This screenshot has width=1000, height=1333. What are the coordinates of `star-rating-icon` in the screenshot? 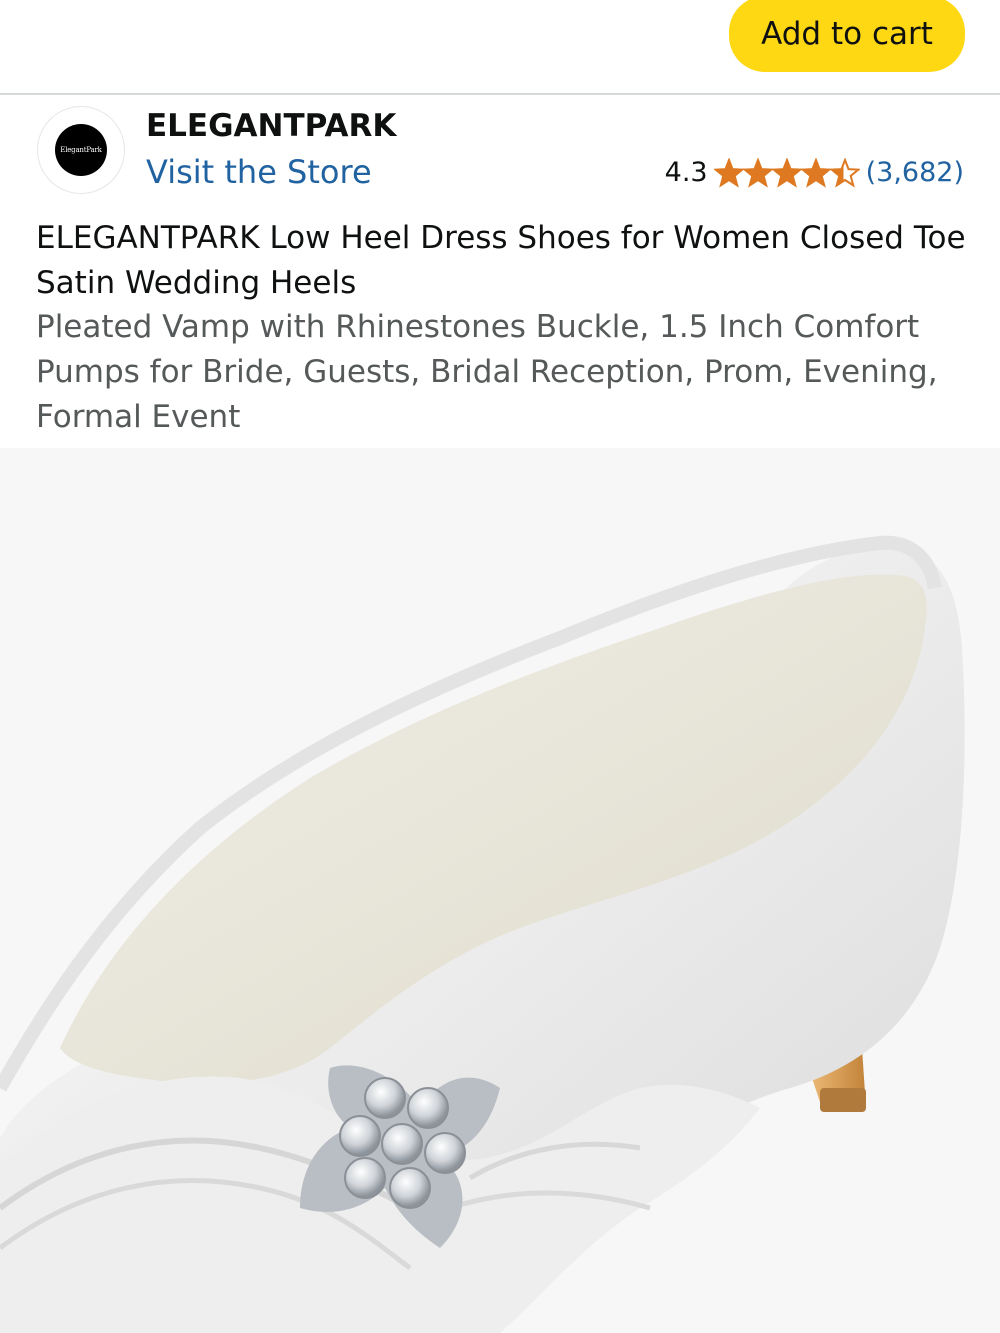 It's located at (786, 172).